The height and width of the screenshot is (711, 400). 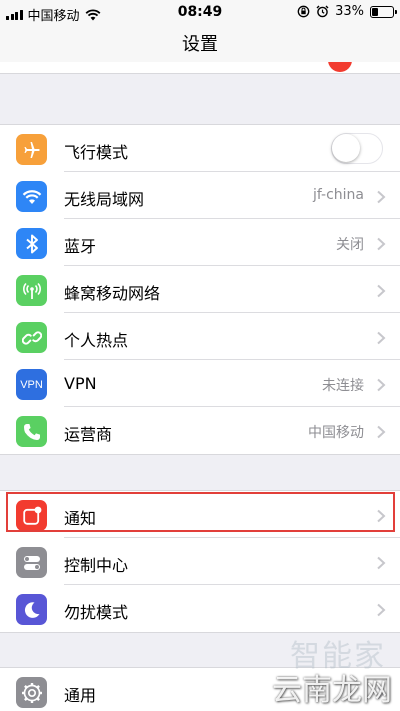 What do you see at coordinates (340, 67) in the screenshot?
I see `badge-icon` at bounding box center [340, 67].